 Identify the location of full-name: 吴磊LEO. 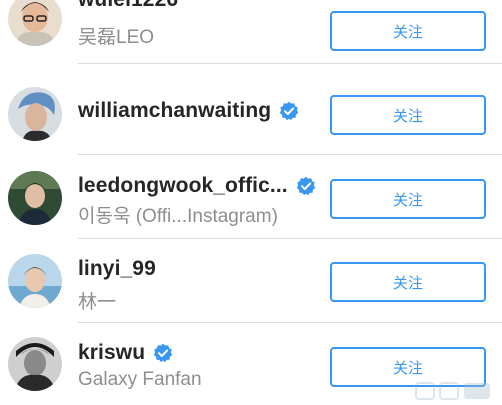
(116, 37).